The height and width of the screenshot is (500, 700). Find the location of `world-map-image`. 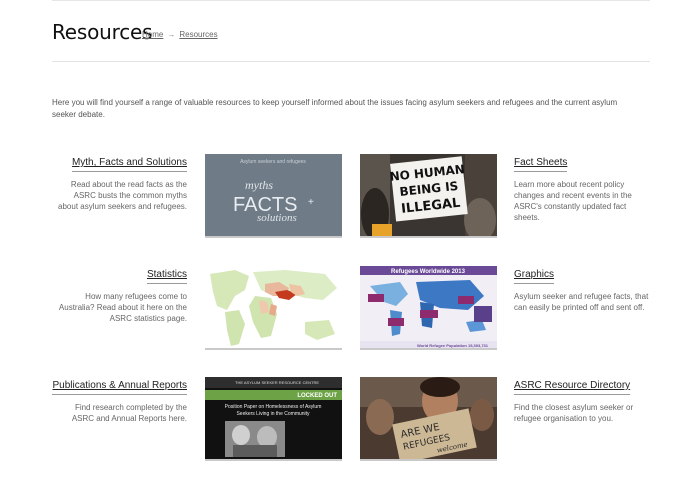

world-map-image is located at coordinates (273, 307).